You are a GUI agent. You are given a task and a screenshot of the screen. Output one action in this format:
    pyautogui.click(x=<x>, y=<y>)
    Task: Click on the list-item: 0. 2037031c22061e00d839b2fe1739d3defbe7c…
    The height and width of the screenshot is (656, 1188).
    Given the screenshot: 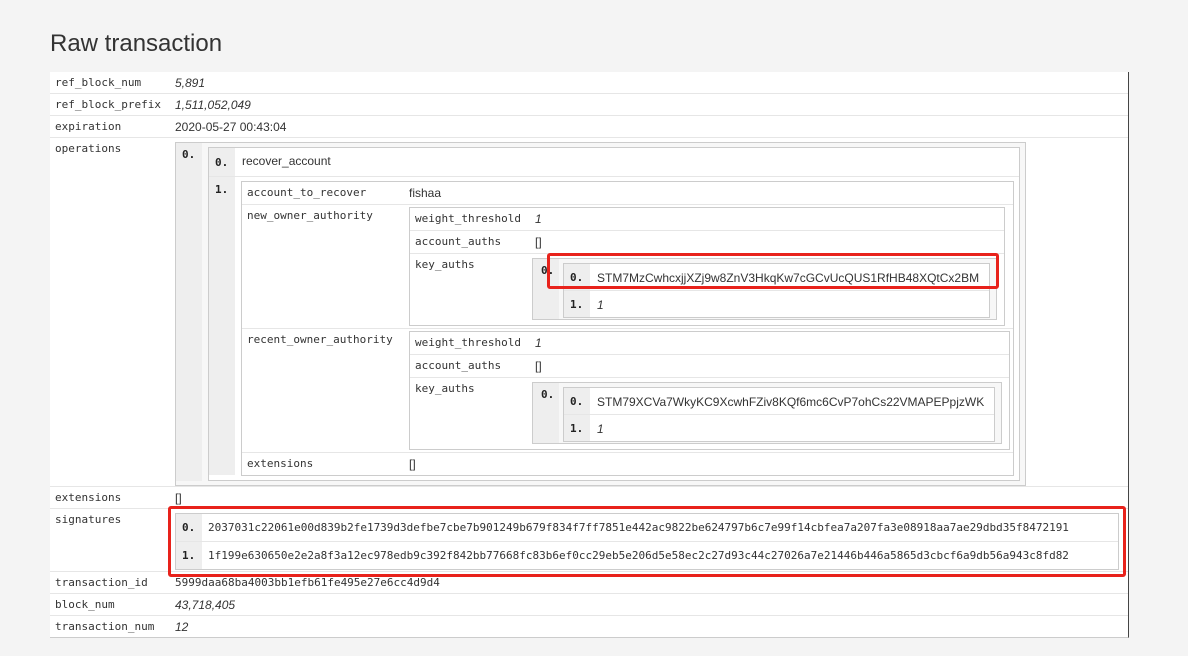 What is the action you would take?
    pyautogui.click(x=647, y=528)
    